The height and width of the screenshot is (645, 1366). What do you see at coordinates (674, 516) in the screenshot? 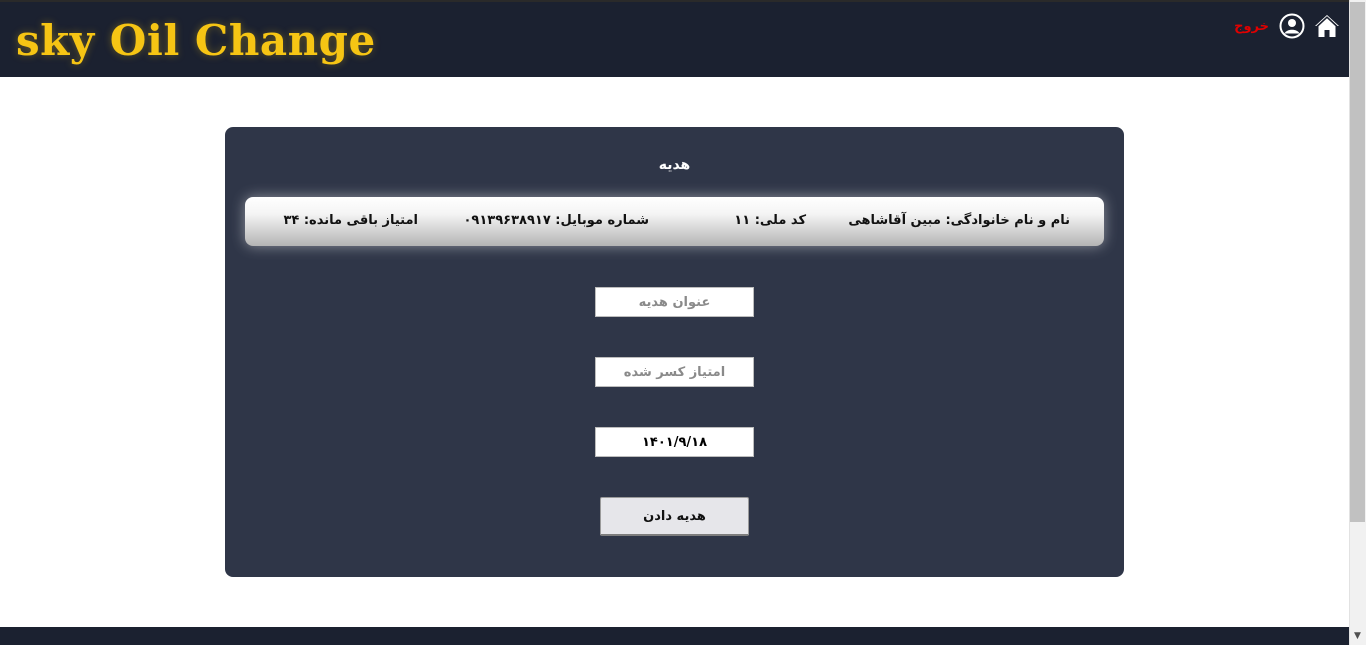
I see `give-gift-button: هدیه دادن` at bounding box center [674, 516].